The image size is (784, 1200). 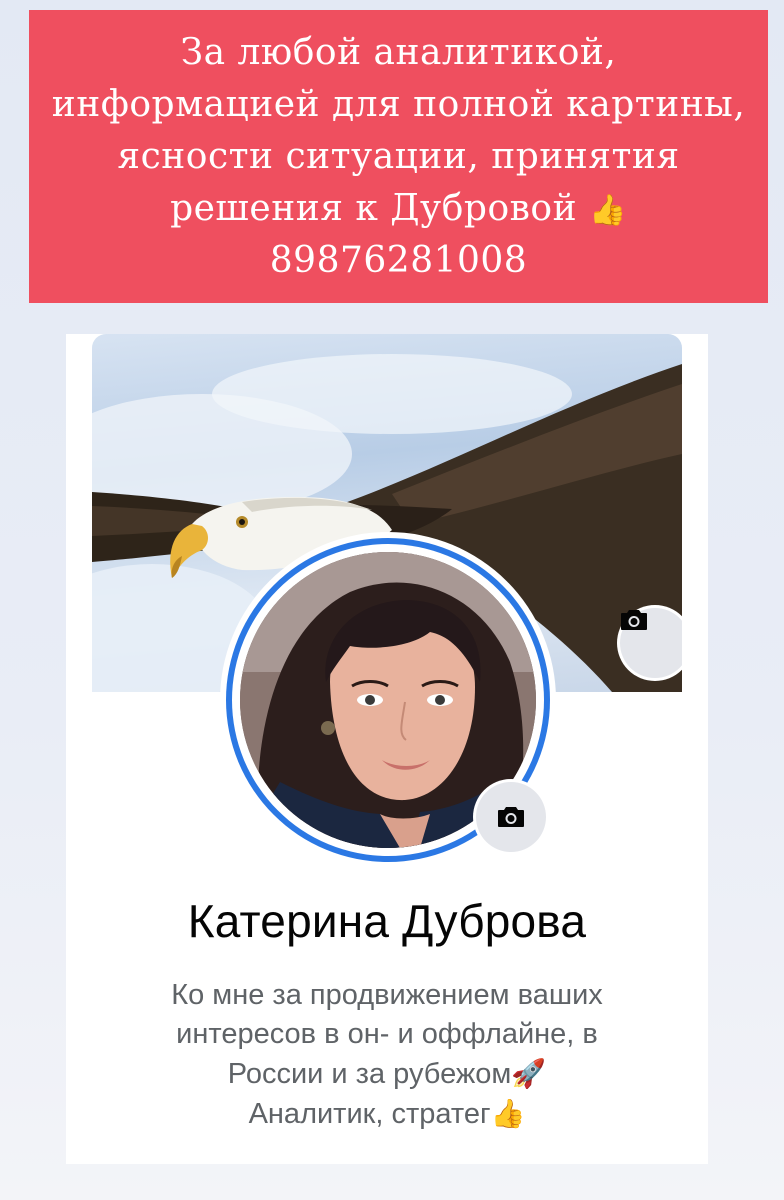 I want to click on cover-camera-button, so click(x=651, y=643).